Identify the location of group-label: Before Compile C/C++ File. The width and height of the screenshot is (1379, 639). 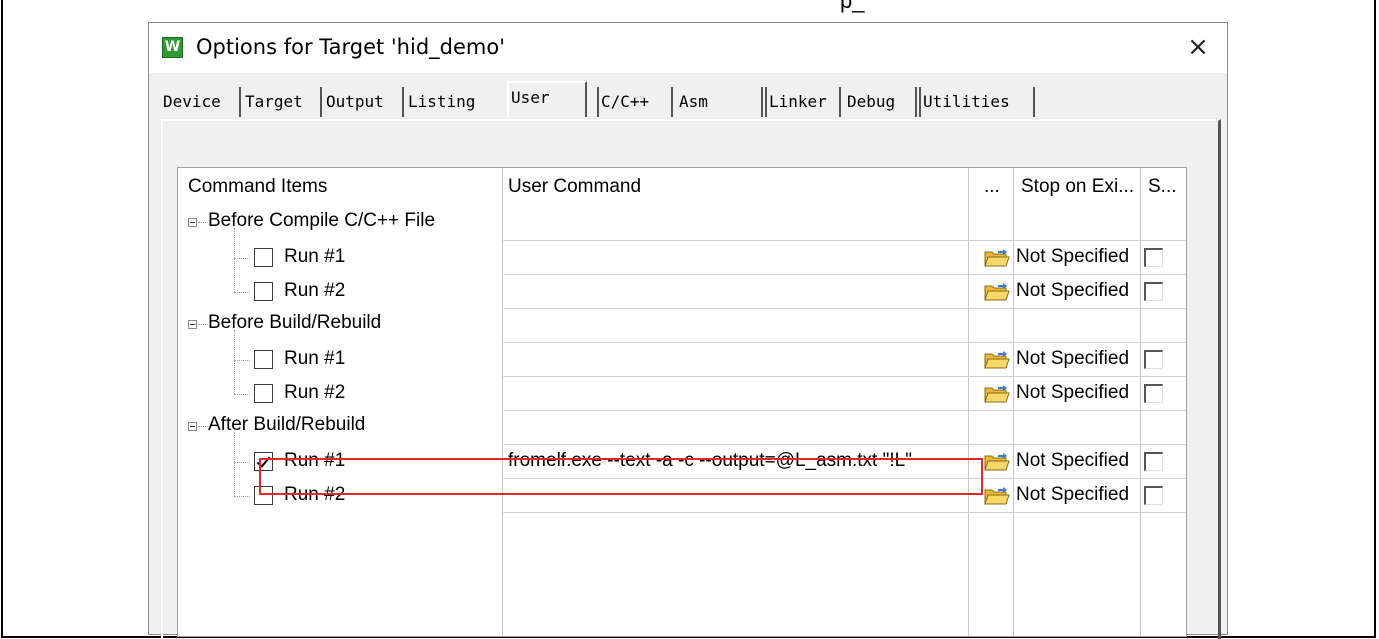
(322, 220).